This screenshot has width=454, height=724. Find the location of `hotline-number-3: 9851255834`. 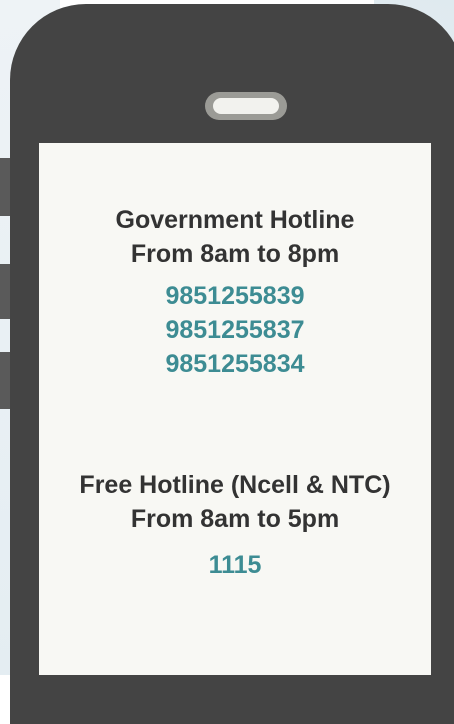

hotline-number-3: 9851255834 is located at coordinates (235, 364).